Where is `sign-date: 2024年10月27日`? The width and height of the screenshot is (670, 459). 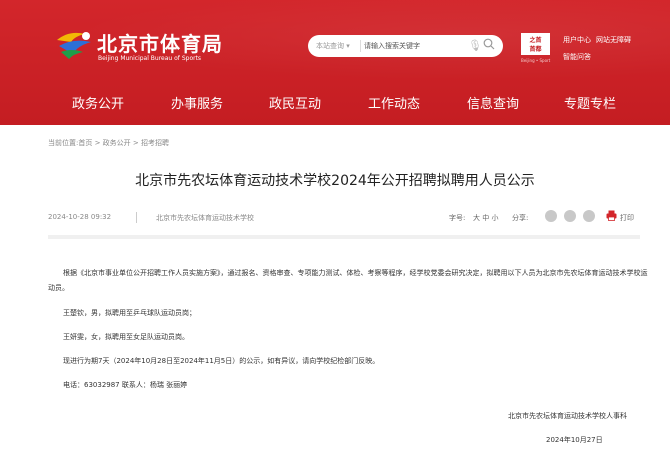 sign-date: 2024年10月27日 is located at coordinates (574, 440).